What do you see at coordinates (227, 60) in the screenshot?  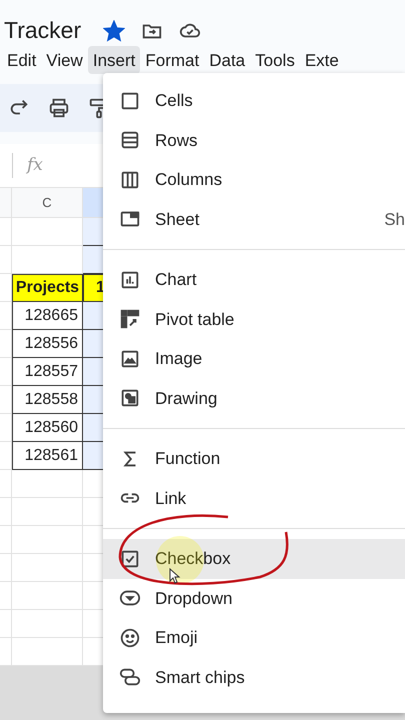 I see `menu-item: Data` at bounding box center [227, 60].